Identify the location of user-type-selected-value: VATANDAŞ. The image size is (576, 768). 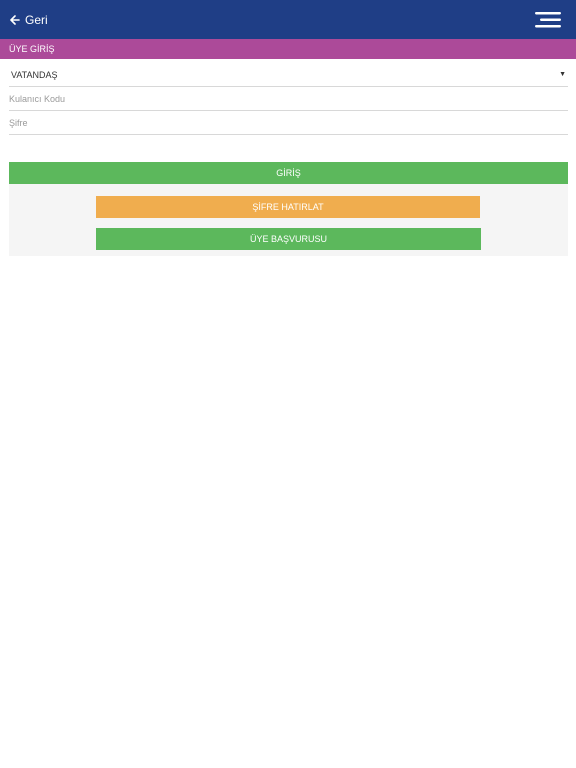
(34, 74).